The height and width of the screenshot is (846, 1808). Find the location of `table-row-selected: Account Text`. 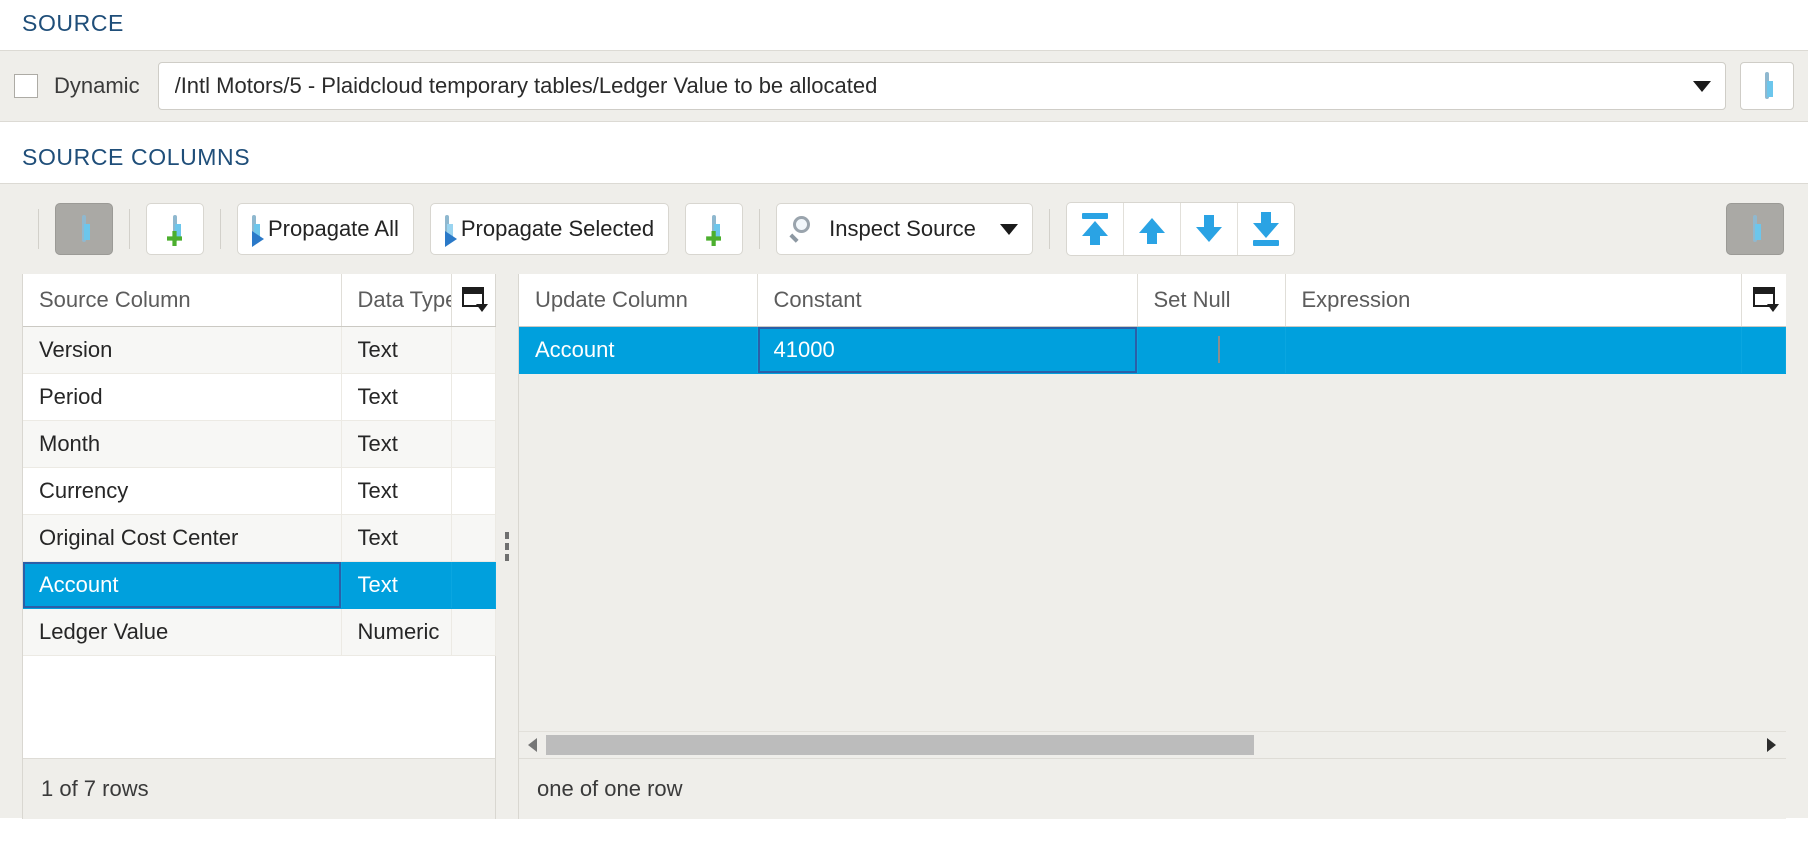

table-row-selected: Account Text is located at coordinates (259, 585).